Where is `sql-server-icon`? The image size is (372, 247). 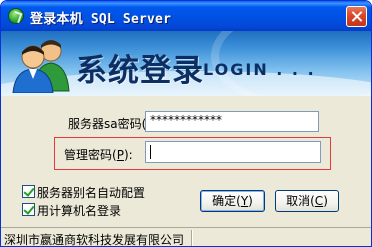
sql-server-icon is located at coordinates (16, 16).